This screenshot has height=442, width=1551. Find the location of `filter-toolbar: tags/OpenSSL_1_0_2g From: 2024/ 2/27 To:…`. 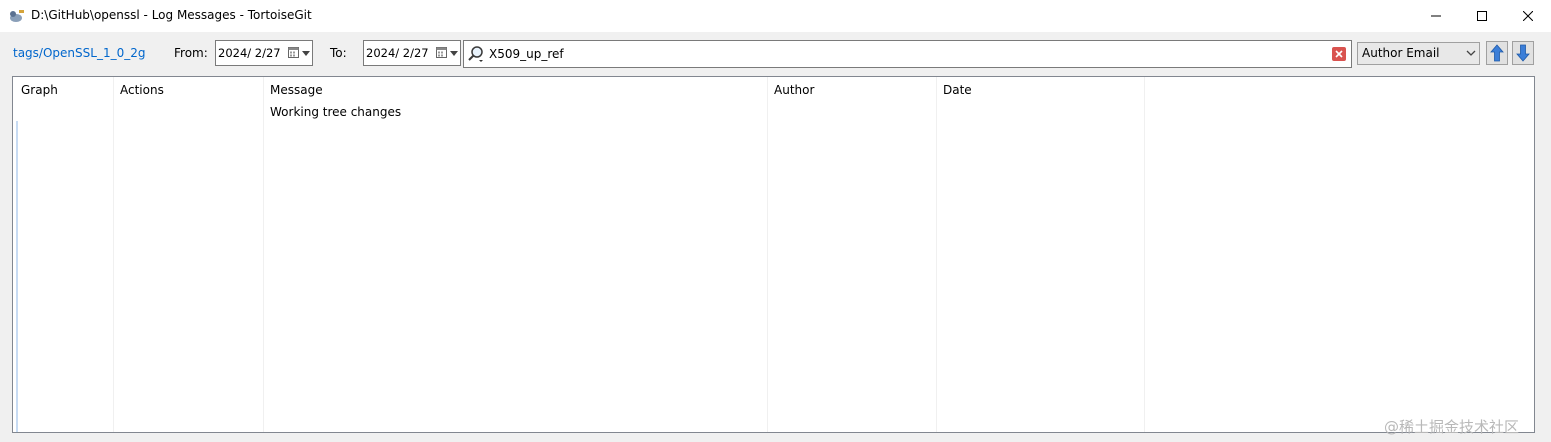

filter-toolbar: tags/OpenSSL_1_0_2g From: 2024/ 2/27 To:… is located at coordinates (775, 54).